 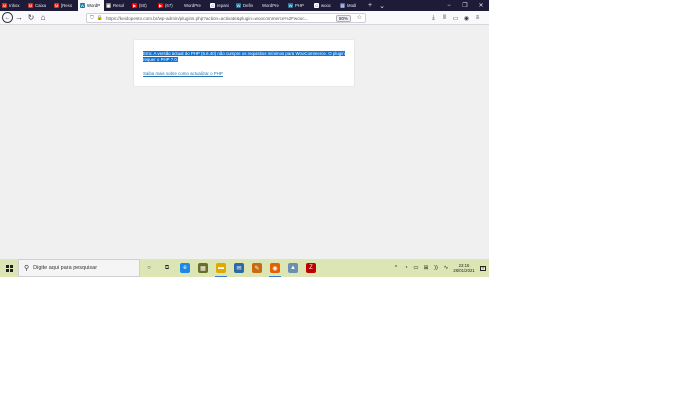 I want to click on battery-icon: ▭, so click(x=416, y=268).